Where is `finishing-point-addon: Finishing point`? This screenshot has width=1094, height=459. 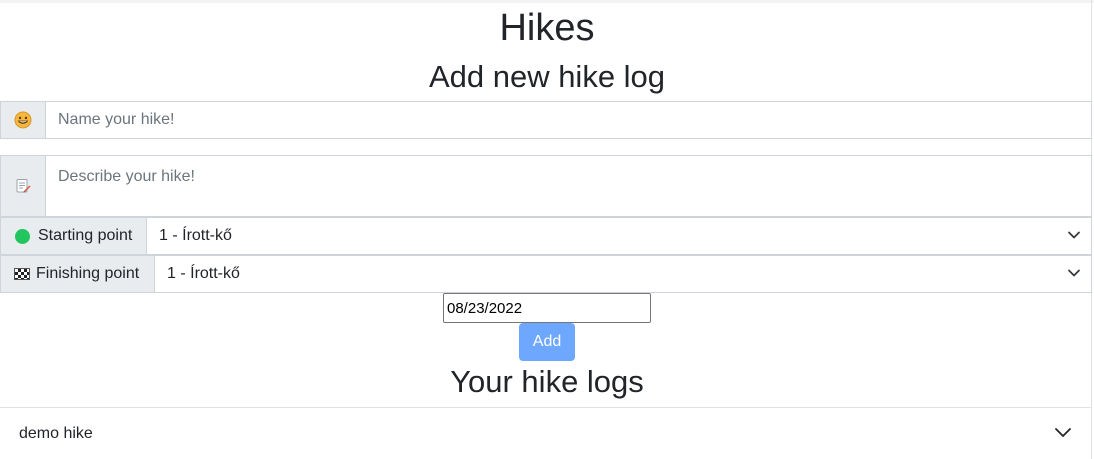
finishing-point-addon: Finishing point is located at coordinates (77, 274).